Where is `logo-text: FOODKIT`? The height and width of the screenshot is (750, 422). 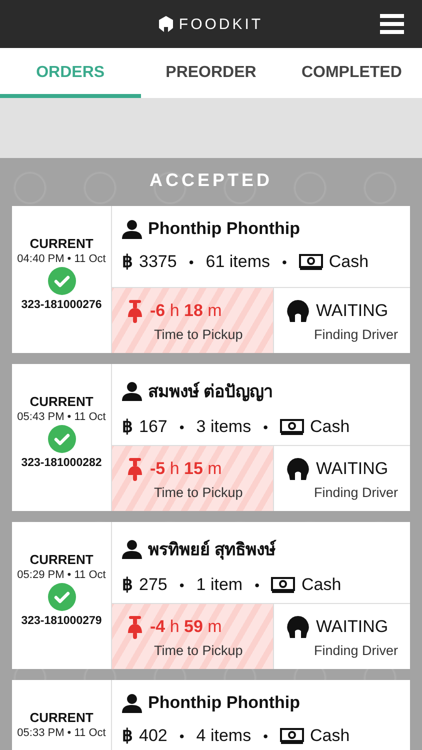 logo-text: FOODKIT is located at coordinates (221, 24).